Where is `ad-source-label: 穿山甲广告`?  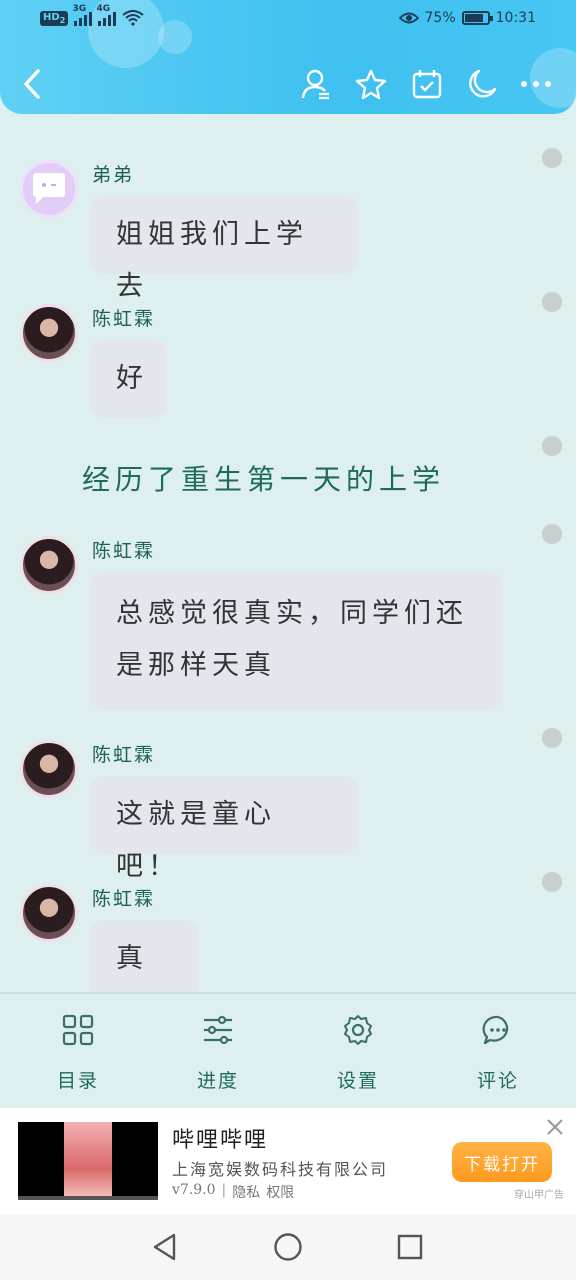 ad-source-label: 穿山甲广告 is located at coordinates (539, 1195).